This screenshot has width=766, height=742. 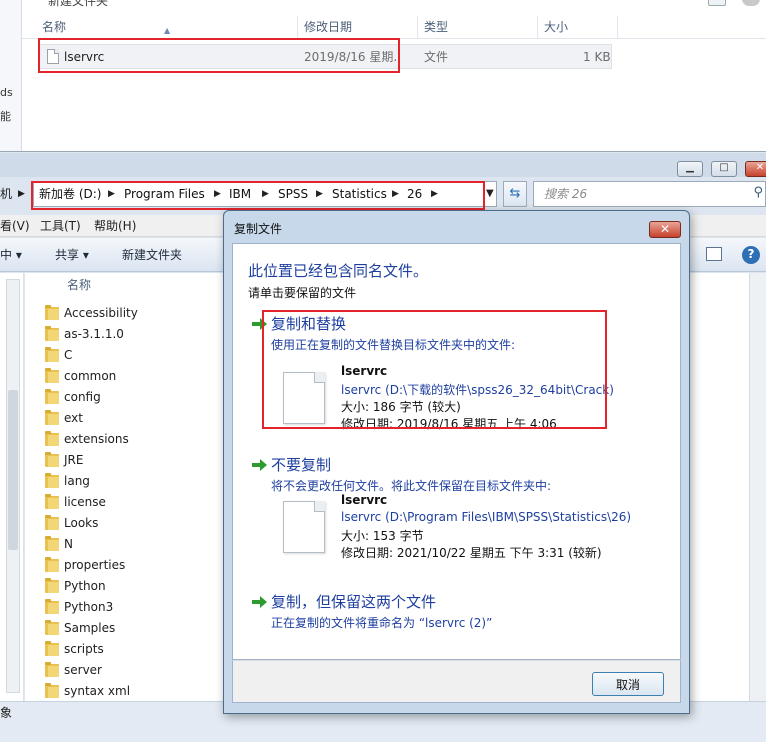 What do you see at coordinates (478, 27) in the screenshot?
I see `column-type-header: 类型` at bounding box center [478, 27].